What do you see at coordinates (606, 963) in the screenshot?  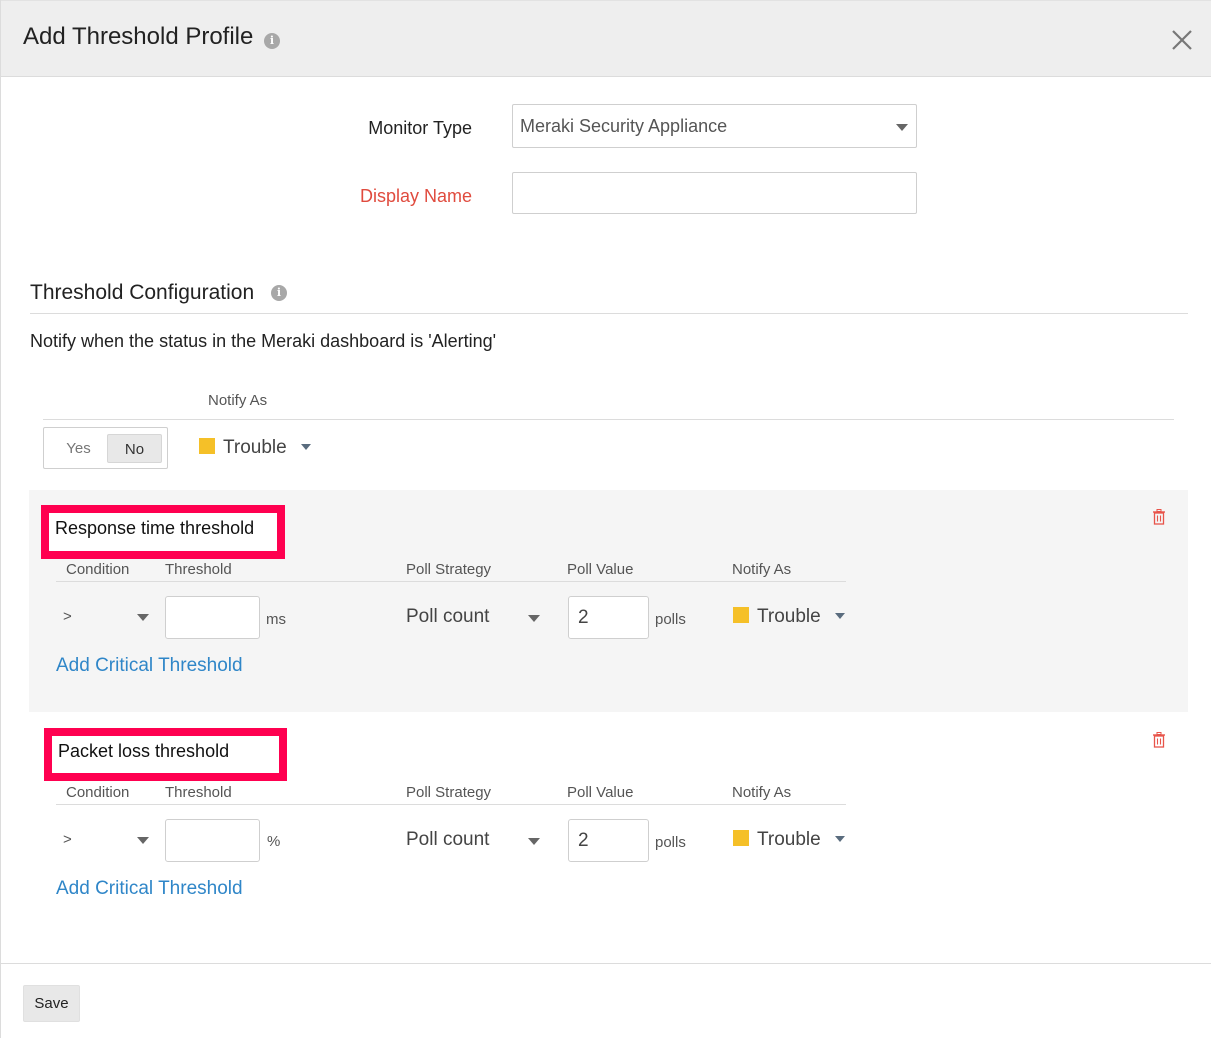 I see `footer-divider` at bounding box center [606, 963].